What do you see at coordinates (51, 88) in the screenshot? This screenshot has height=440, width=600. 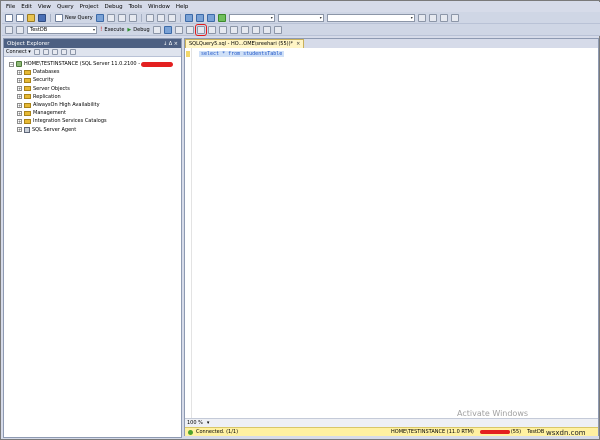 I see `tree-node-label: Server Objects` at bounding box center [51, 88].